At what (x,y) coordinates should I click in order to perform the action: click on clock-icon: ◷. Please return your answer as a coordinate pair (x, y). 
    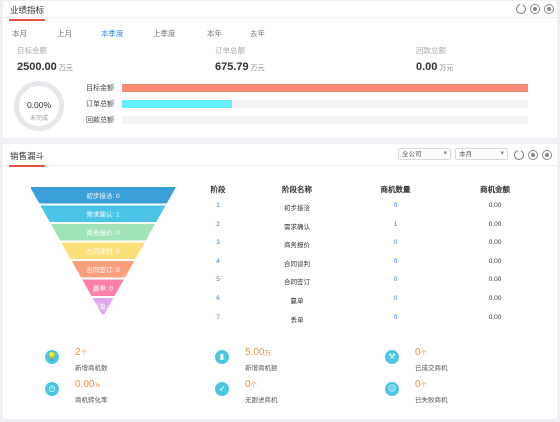
    Looking at the image, I should click on (52, 389).